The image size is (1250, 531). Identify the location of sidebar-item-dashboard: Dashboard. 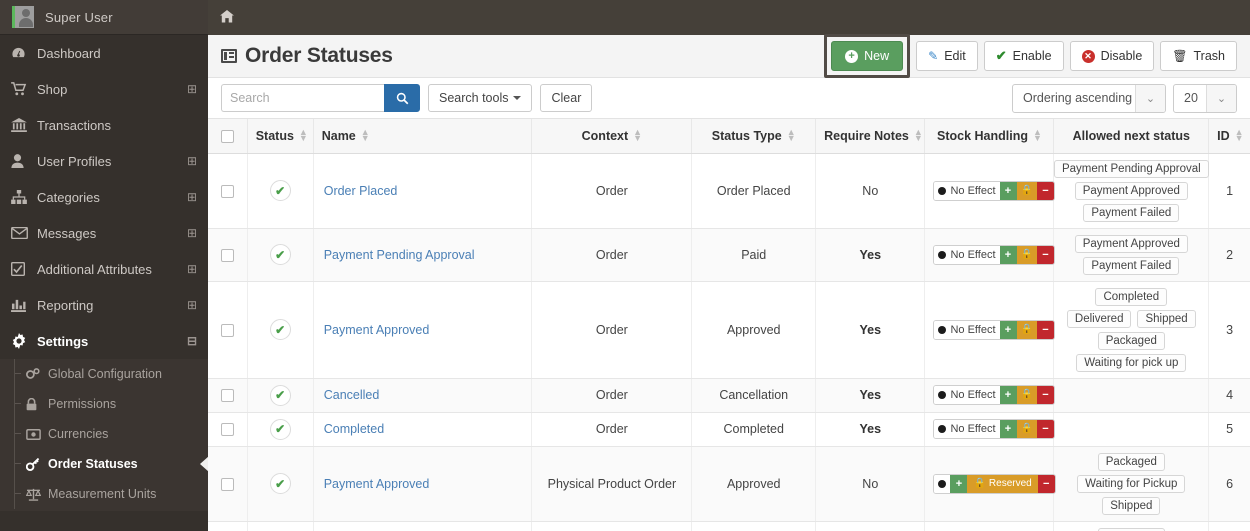
(104, 53).